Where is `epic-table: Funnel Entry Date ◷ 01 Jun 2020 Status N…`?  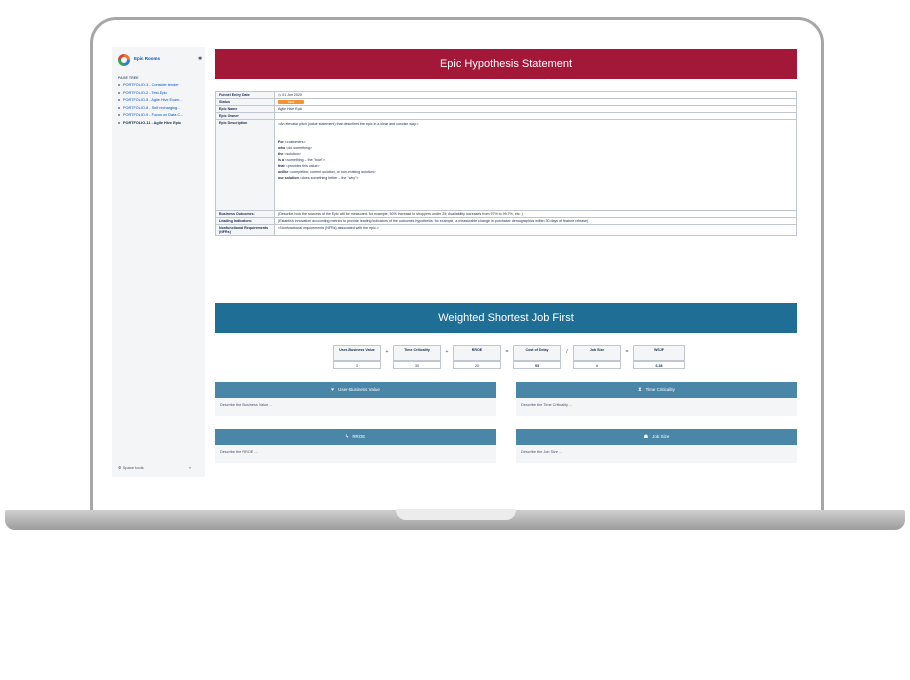 epic-table: Funnel Entry Date ◷ 01 Jun 2020 Status N… is located at coordinates (506, 163).